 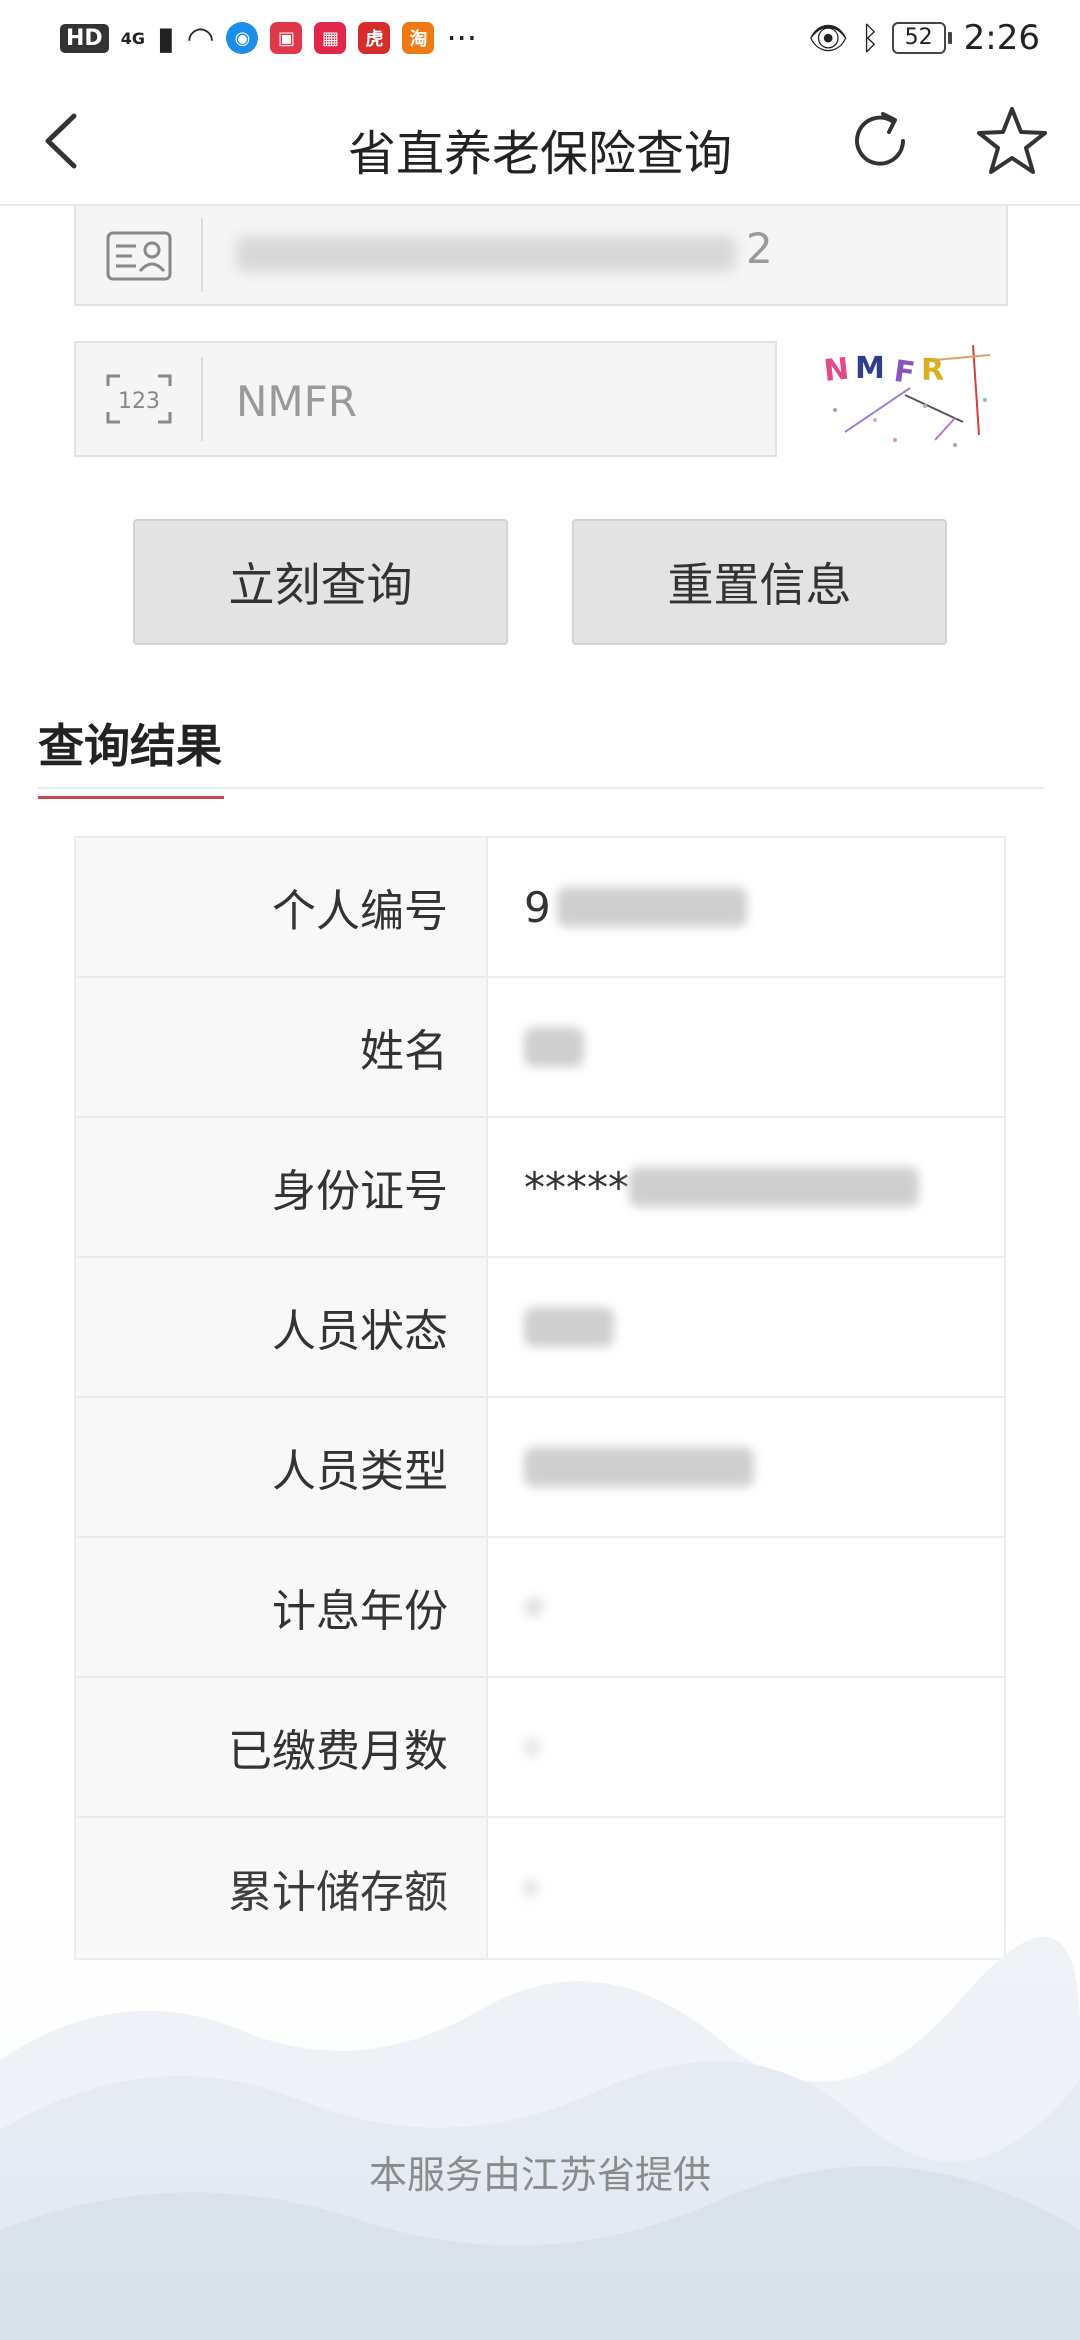 What do you see at coordinates (130, 746) in the screenshot?
I see `results-title: 查询结果` at bounding box center [130, 746].